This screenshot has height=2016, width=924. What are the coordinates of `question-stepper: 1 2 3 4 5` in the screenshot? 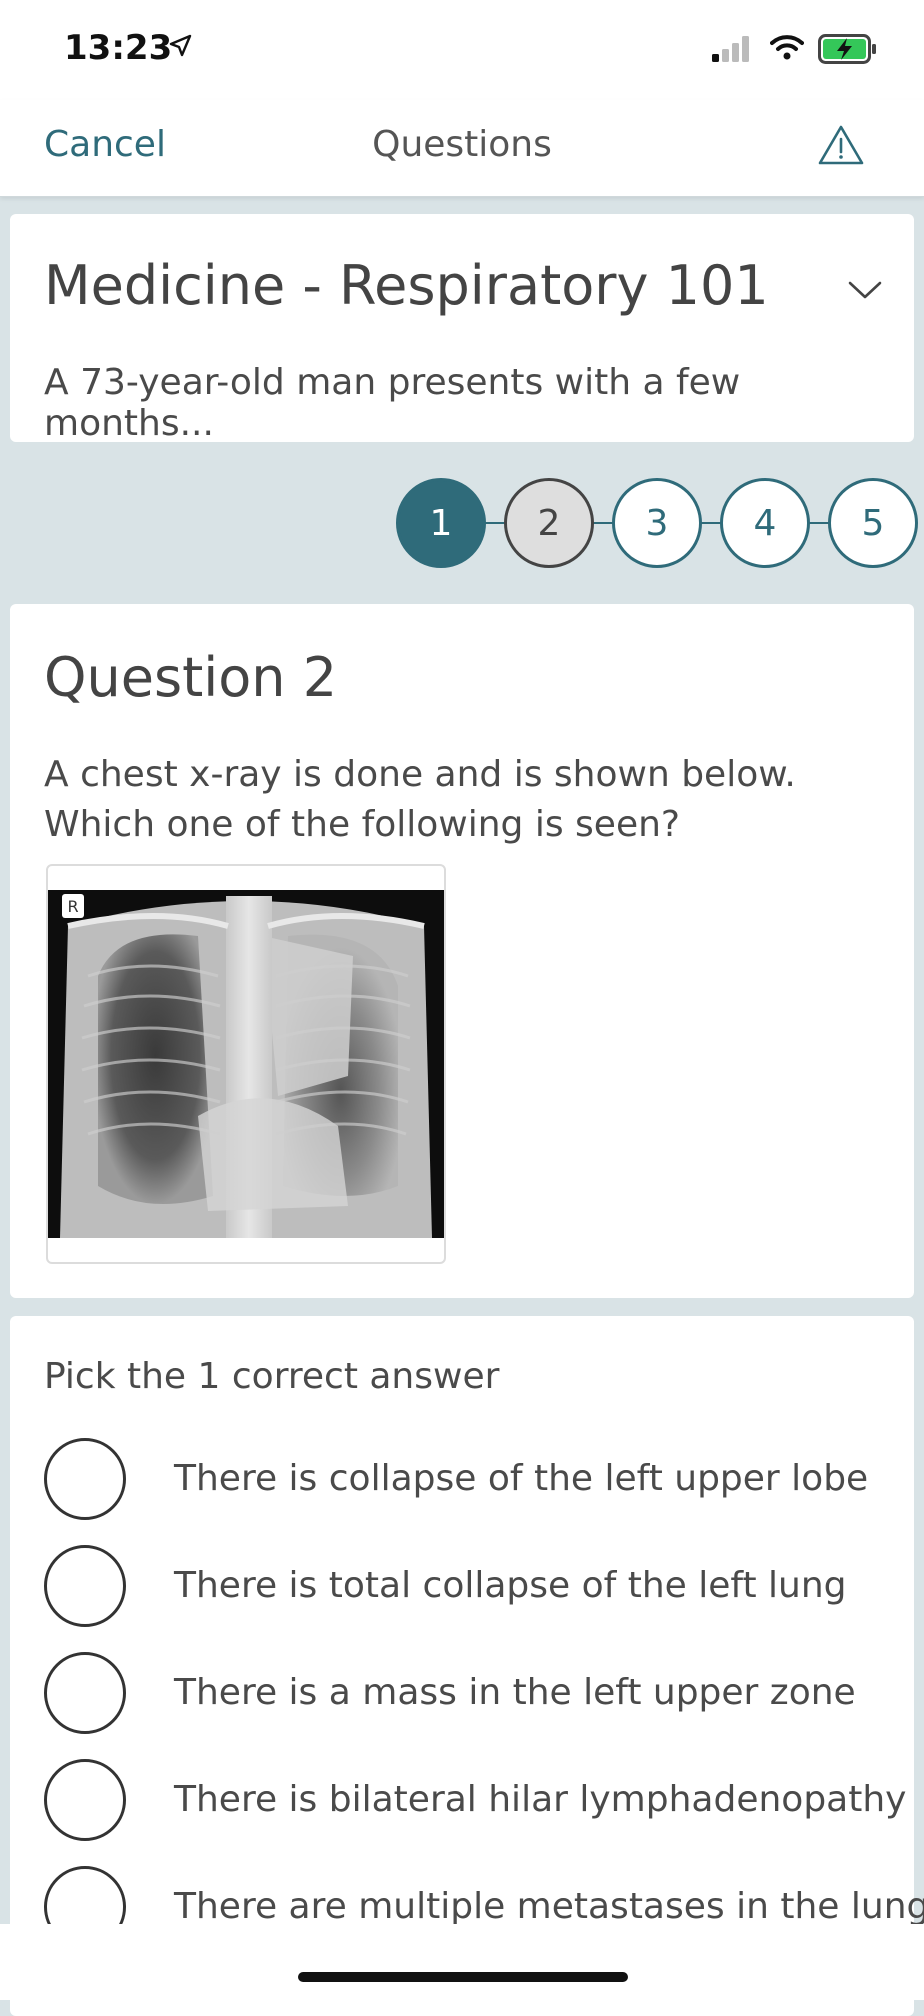 It's located at (657, 523).